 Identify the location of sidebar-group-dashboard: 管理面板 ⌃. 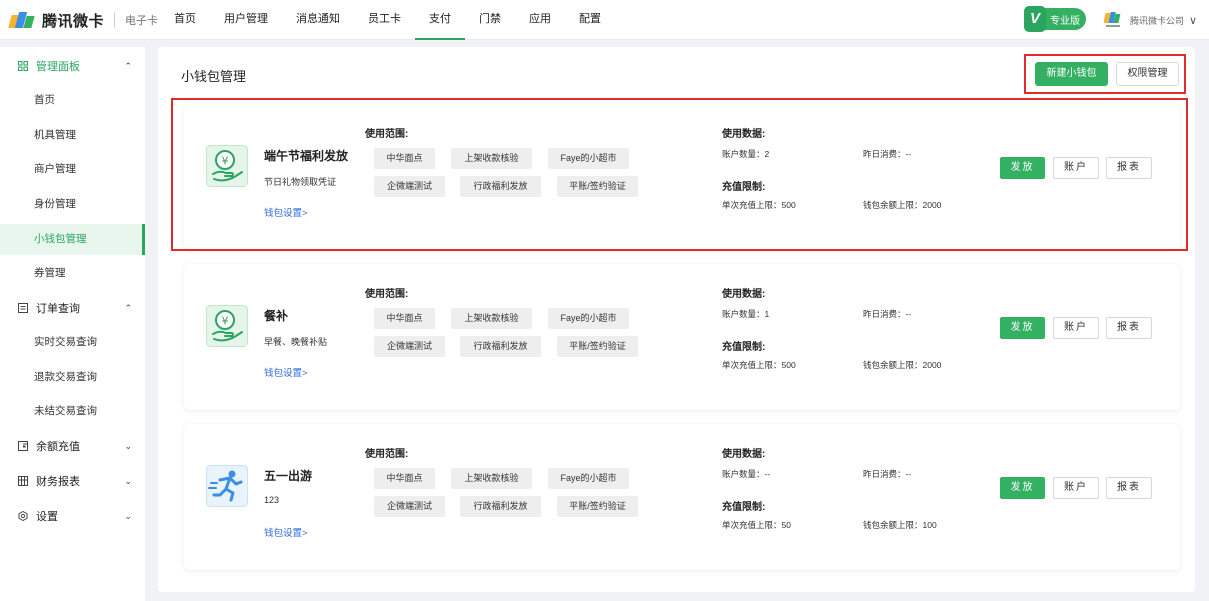
(72, 66).